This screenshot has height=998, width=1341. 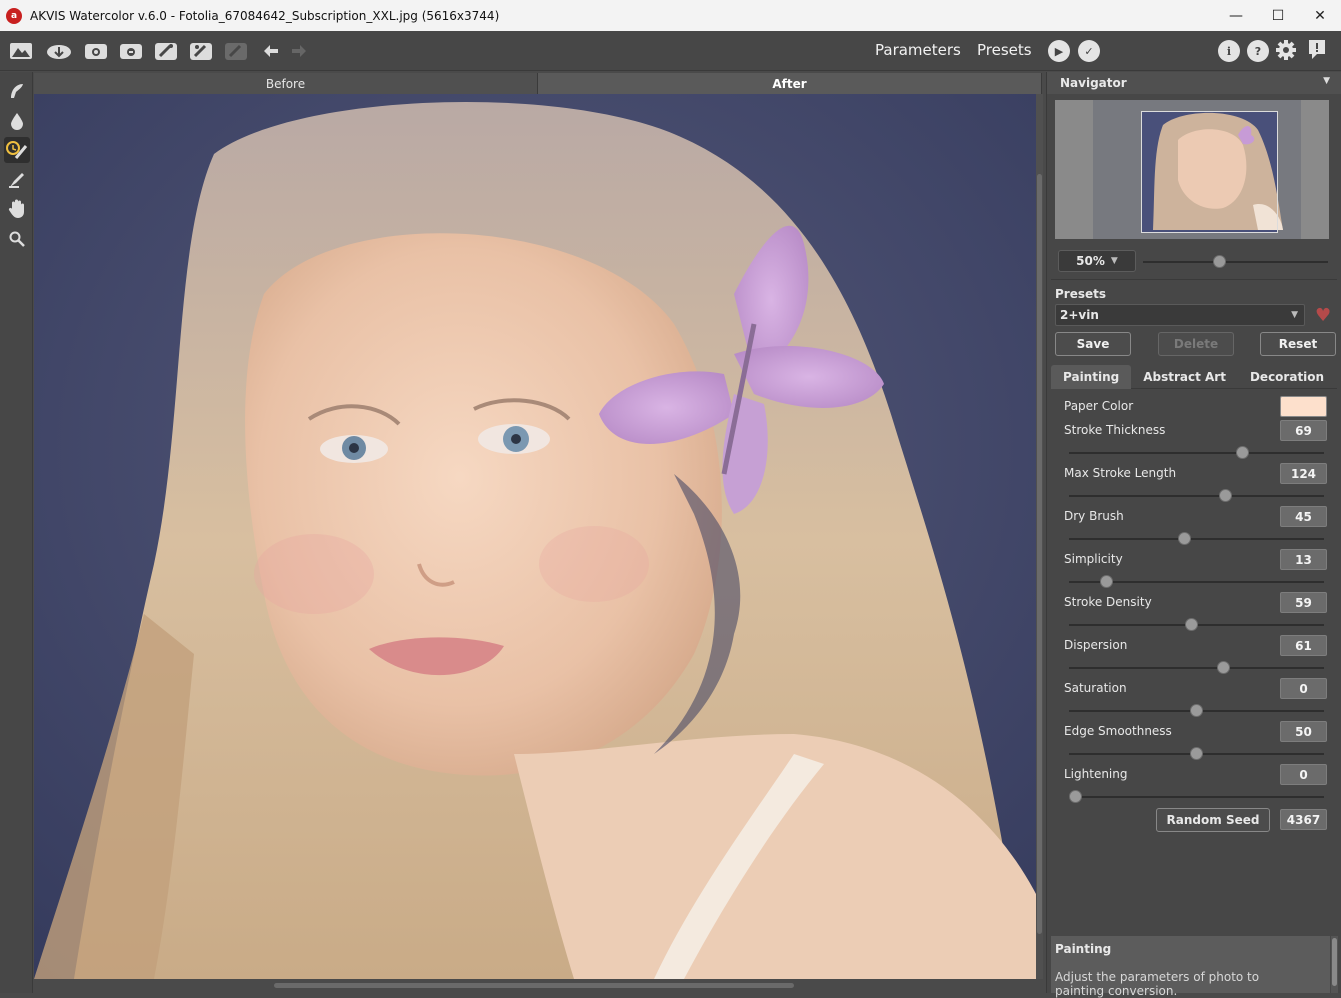 What do you see at coordinates (1079, 315) in the screenshot?
I see `preset-selected-value: 2+vin` at bounding box center [1079, 315].